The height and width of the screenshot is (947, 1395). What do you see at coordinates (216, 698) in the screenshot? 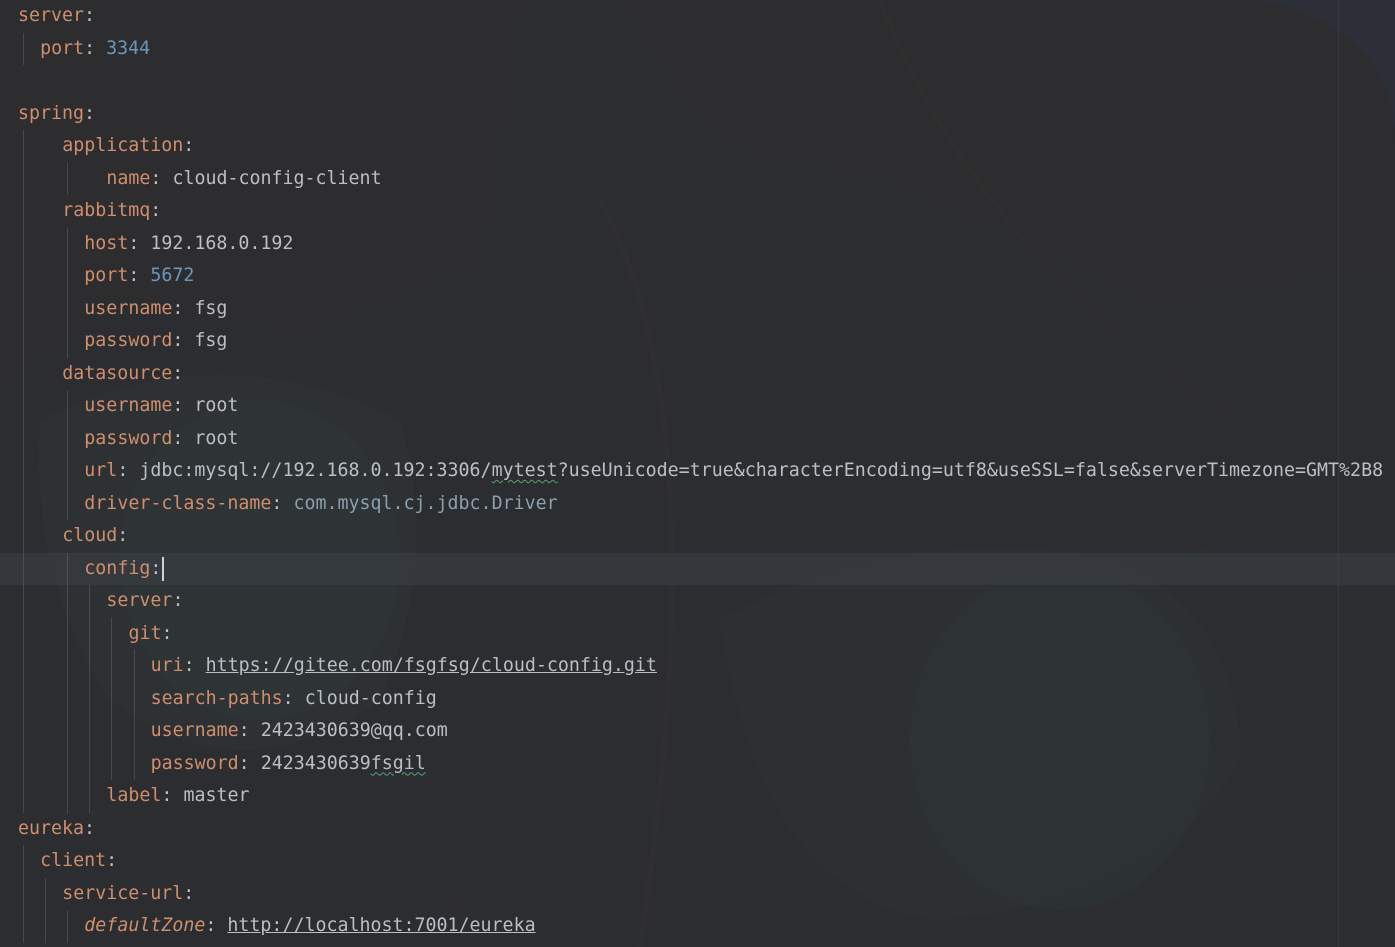
I see `yaml-key: search-paths` at bounding box center [216, 698].